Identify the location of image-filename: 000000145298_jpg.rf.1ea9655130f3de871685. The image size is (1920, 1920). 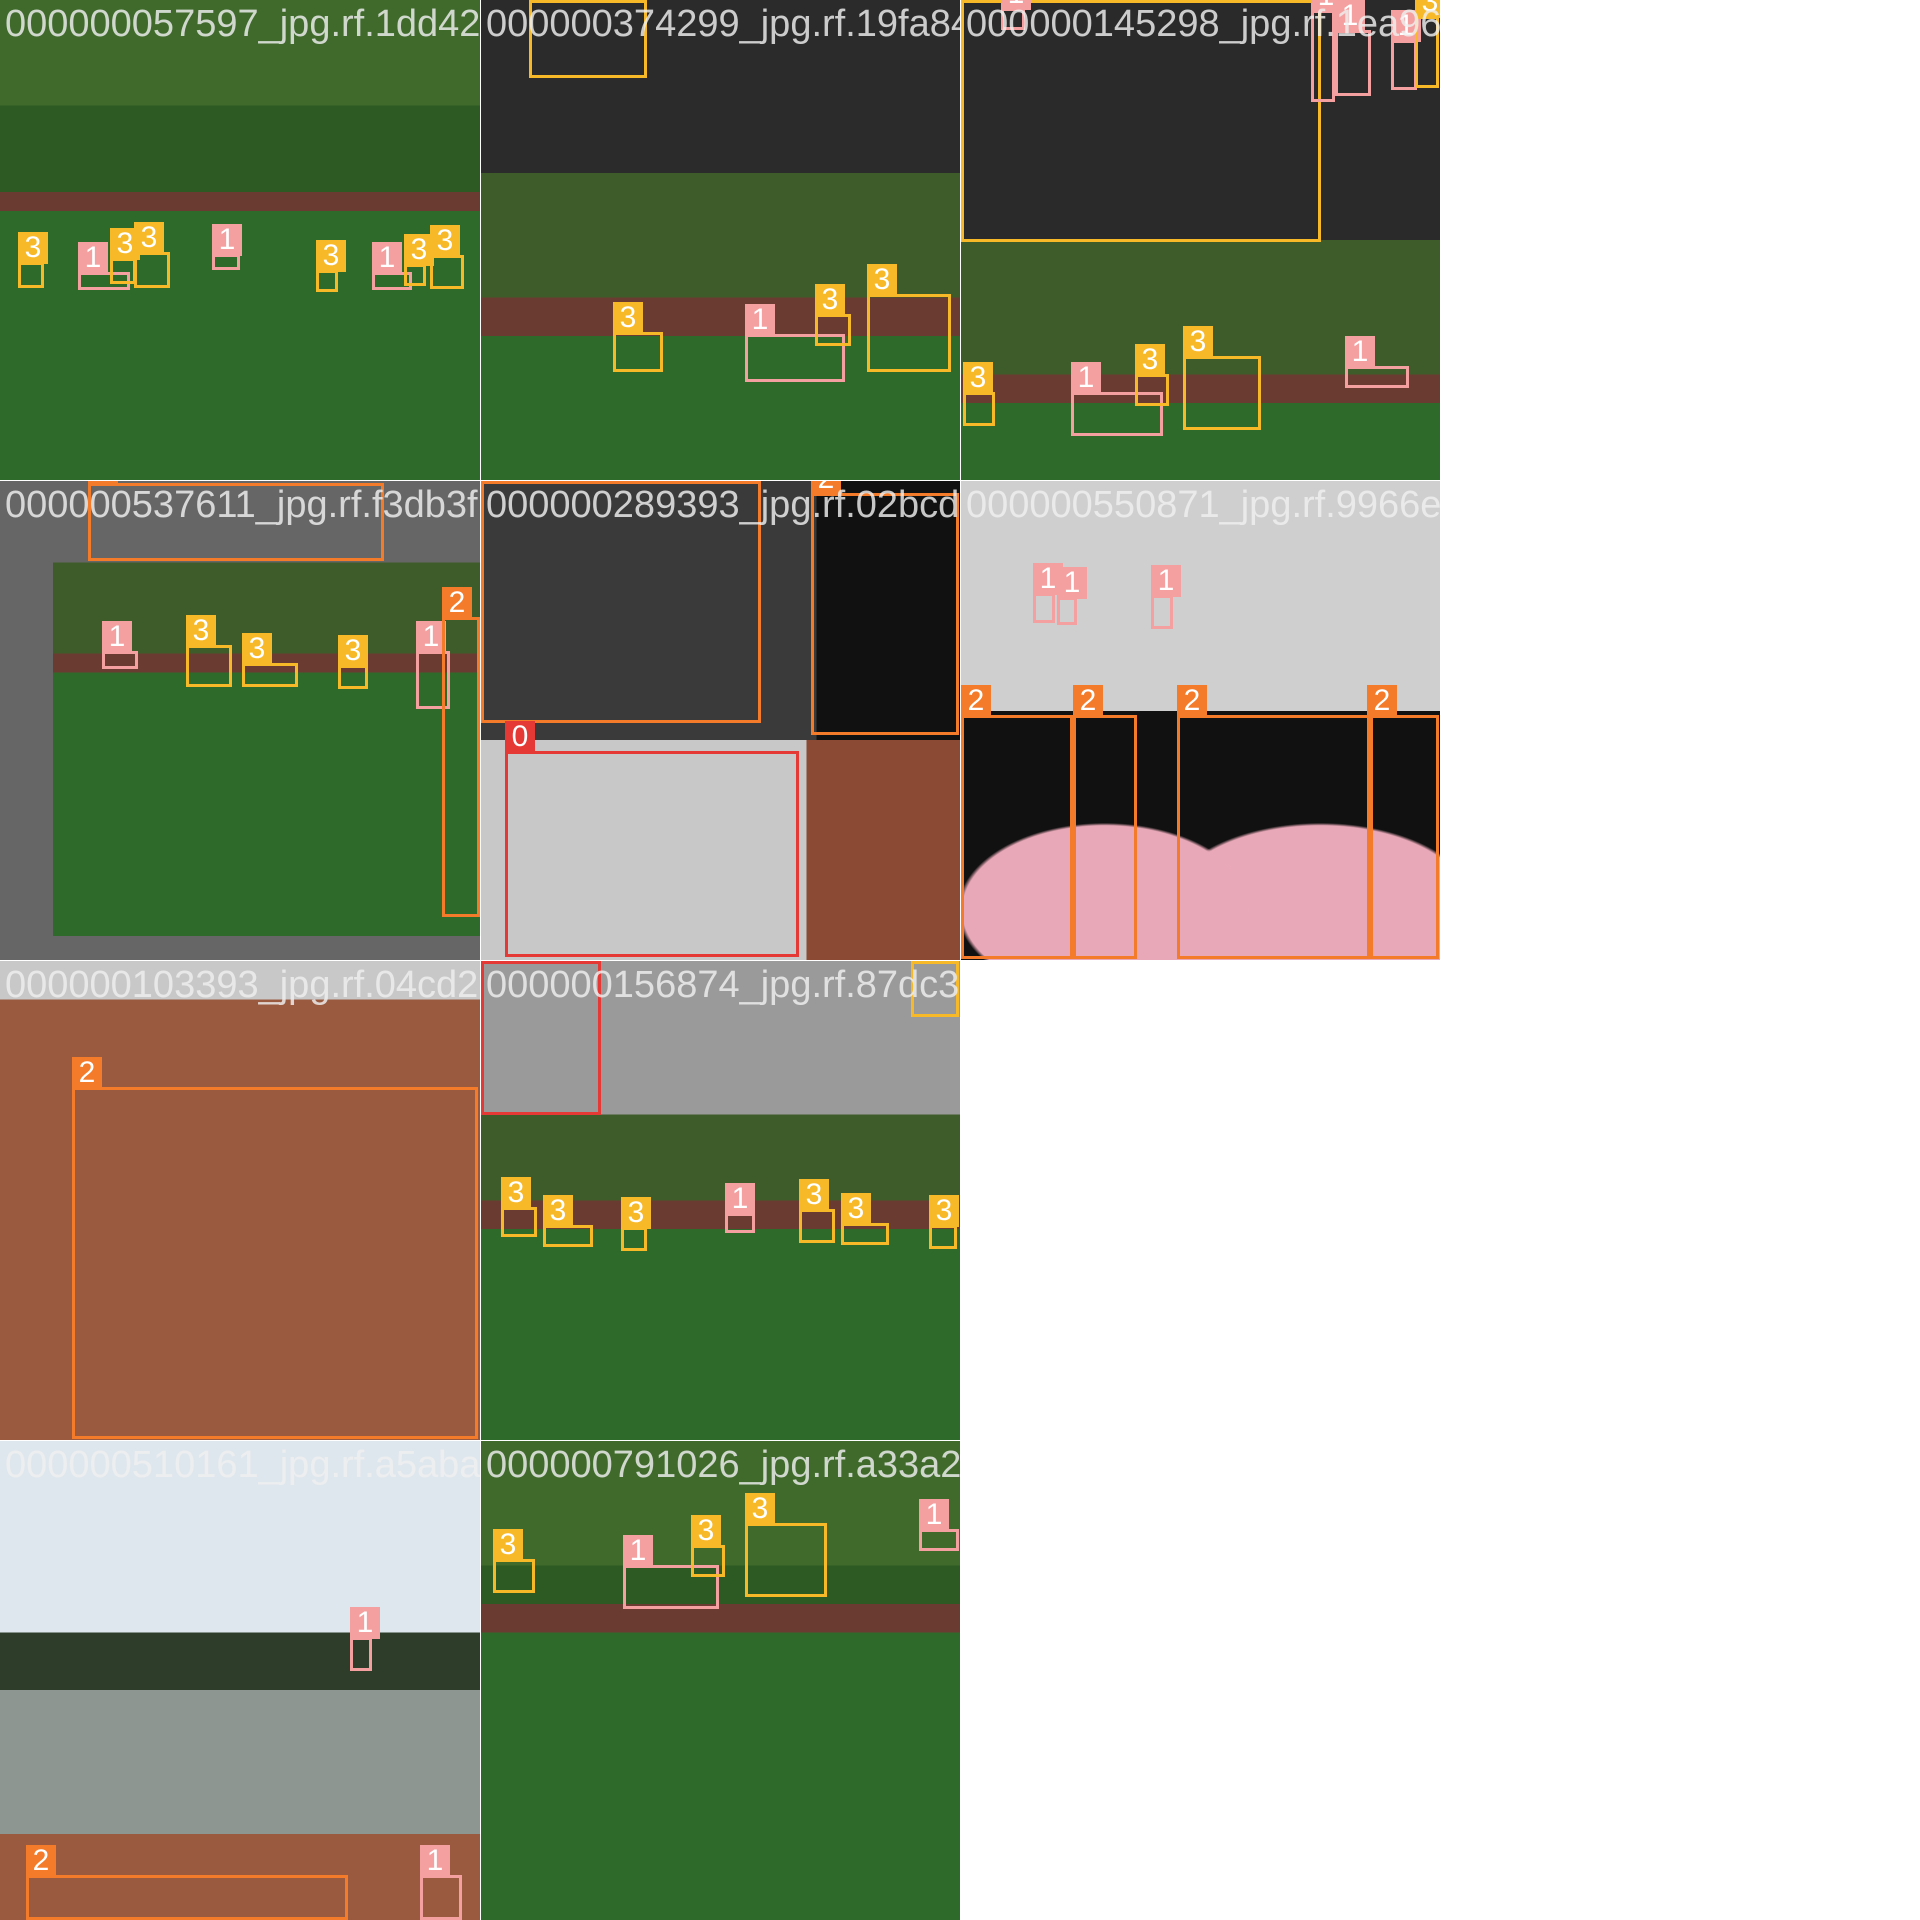
(1203, 24).